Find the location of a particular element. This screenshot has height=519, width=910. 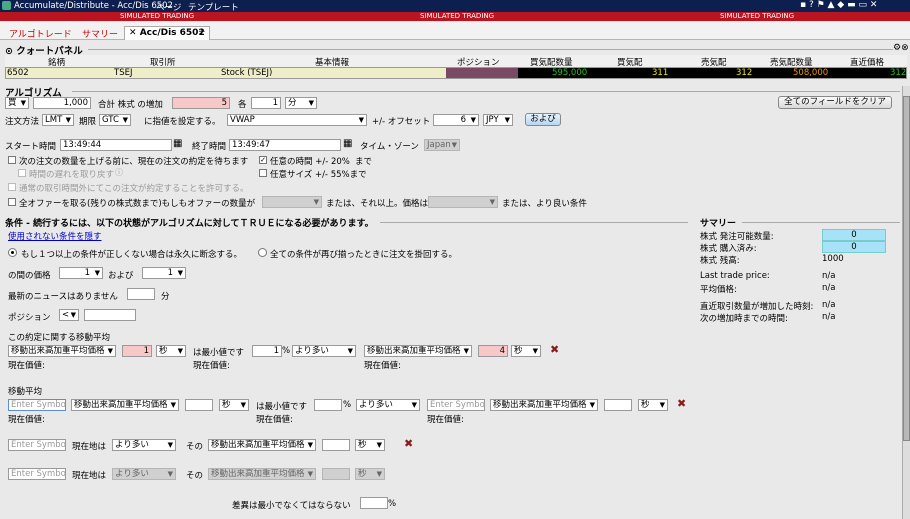

catch-up-checkbox is located at coordinates (22, 173).